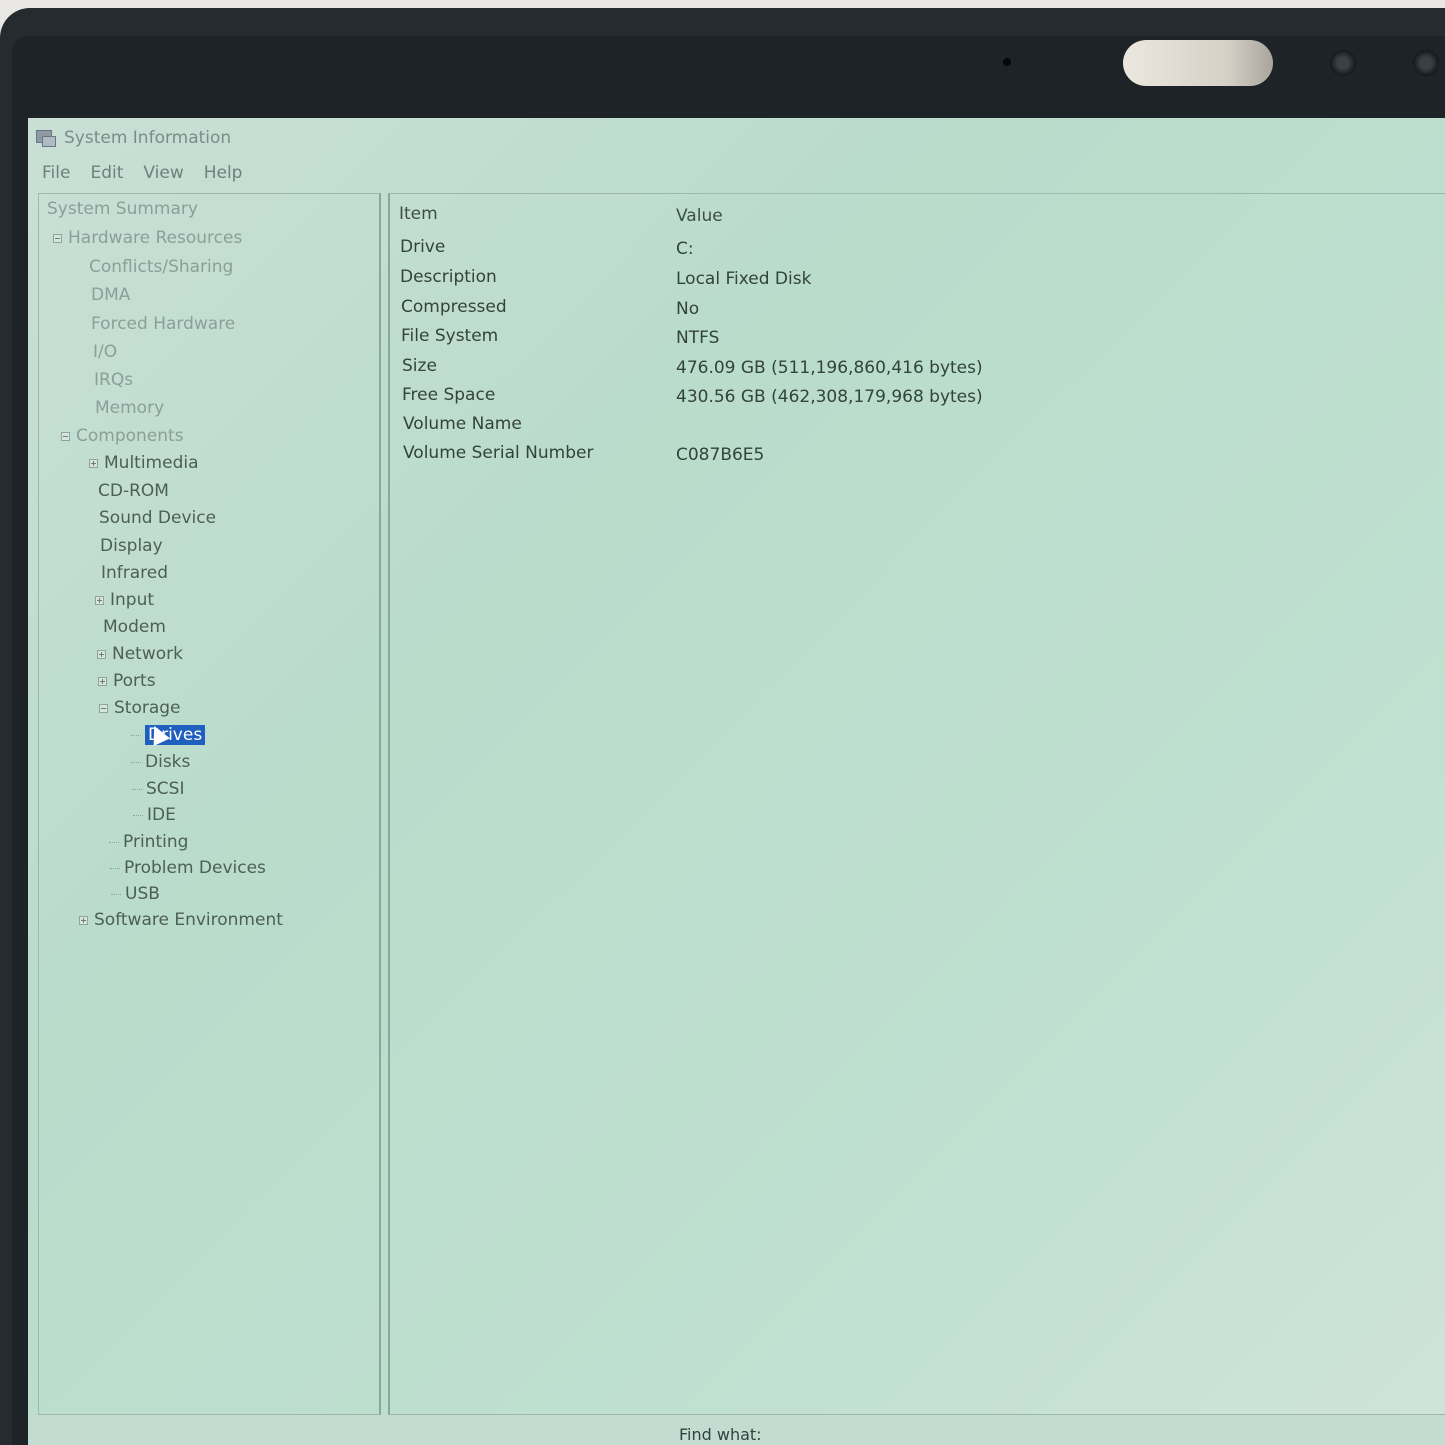 Image resolution: width=1445 pixels, height=1445 pixels. Describe the element at coordinates (142, 894) in the screenshot. I see `tree-item-label: USB` at that location.